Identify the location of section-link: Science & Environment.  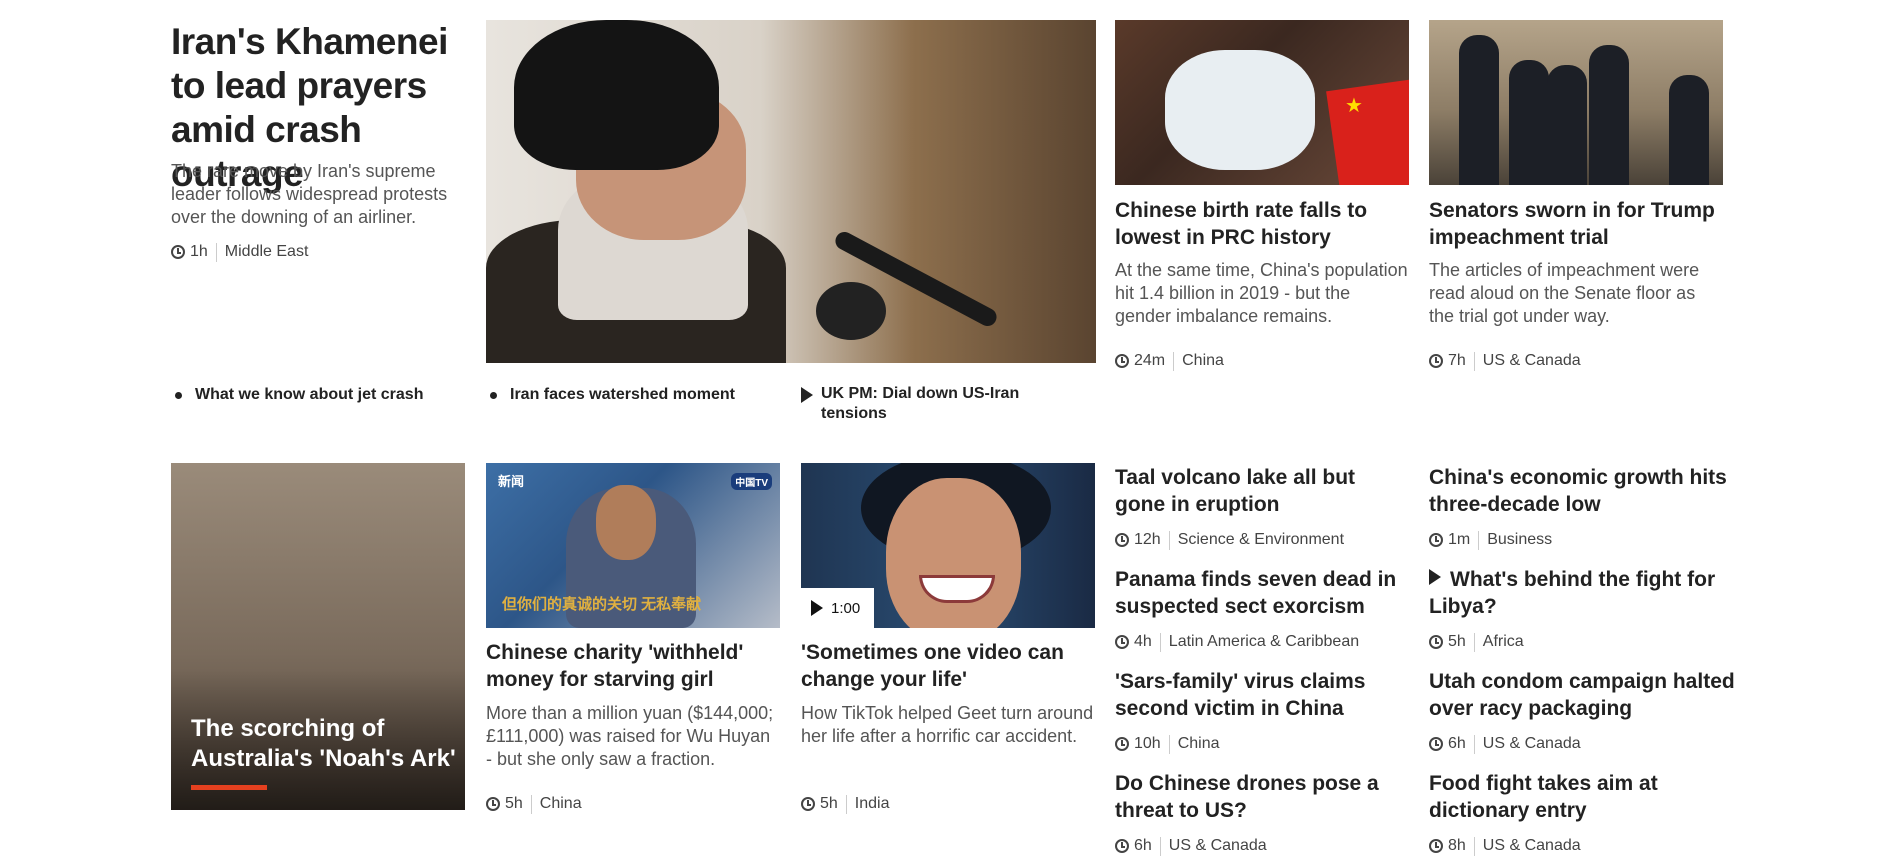
(1261, 540).